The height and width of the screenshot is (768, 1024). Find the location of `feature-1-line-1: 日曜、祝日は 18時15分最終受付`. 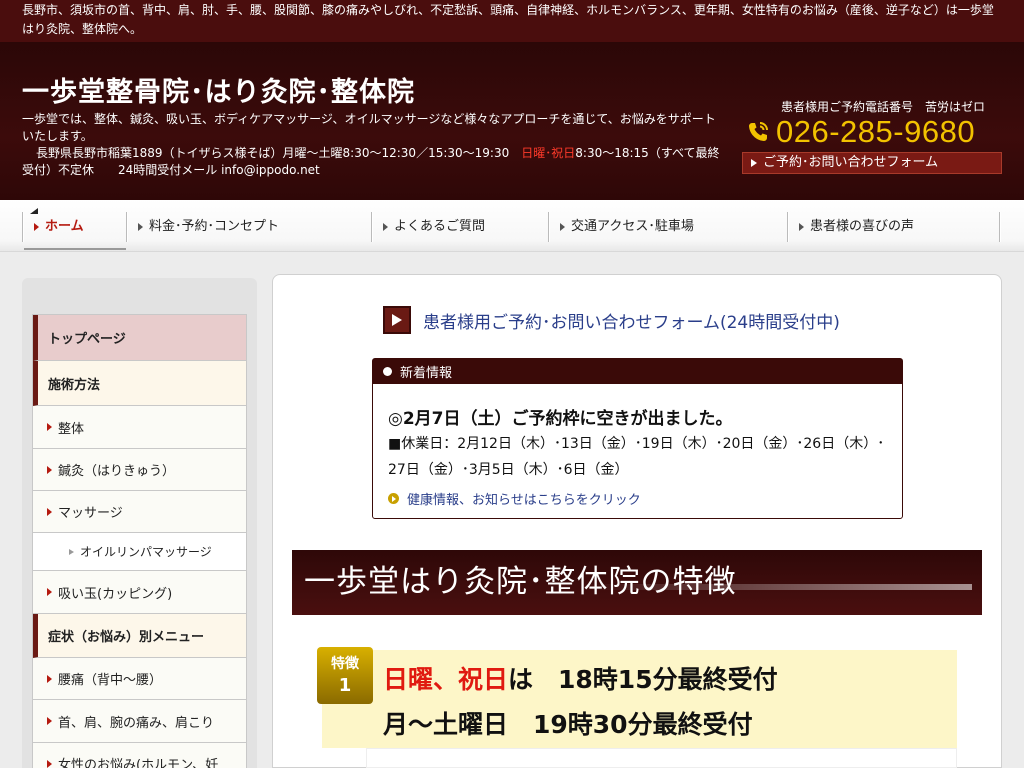

feature-1-line-1: 日曜、祝日は 18時15分最終受付 is located at coordinates (580, 678).